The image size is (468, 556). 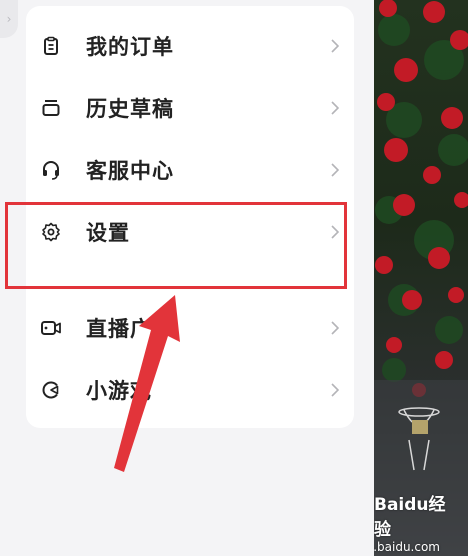 What do you see at coordinates (147, 383) in the screenshot?
I see `annotation-arrow` at bounding box center [147, 383].